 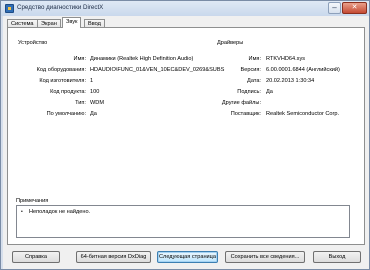 I want to click on driver-signed-label: Подпись:, so click(x=249, y=92).